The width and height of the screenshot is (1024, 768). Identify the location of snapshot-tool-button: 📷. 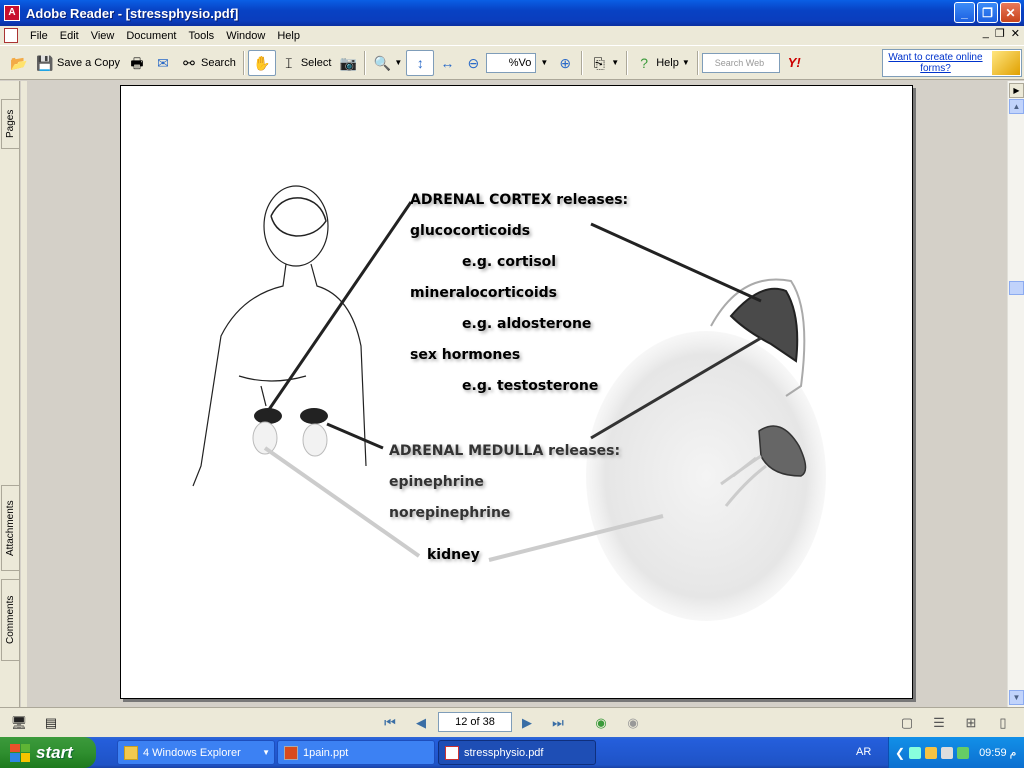
(348, 63).